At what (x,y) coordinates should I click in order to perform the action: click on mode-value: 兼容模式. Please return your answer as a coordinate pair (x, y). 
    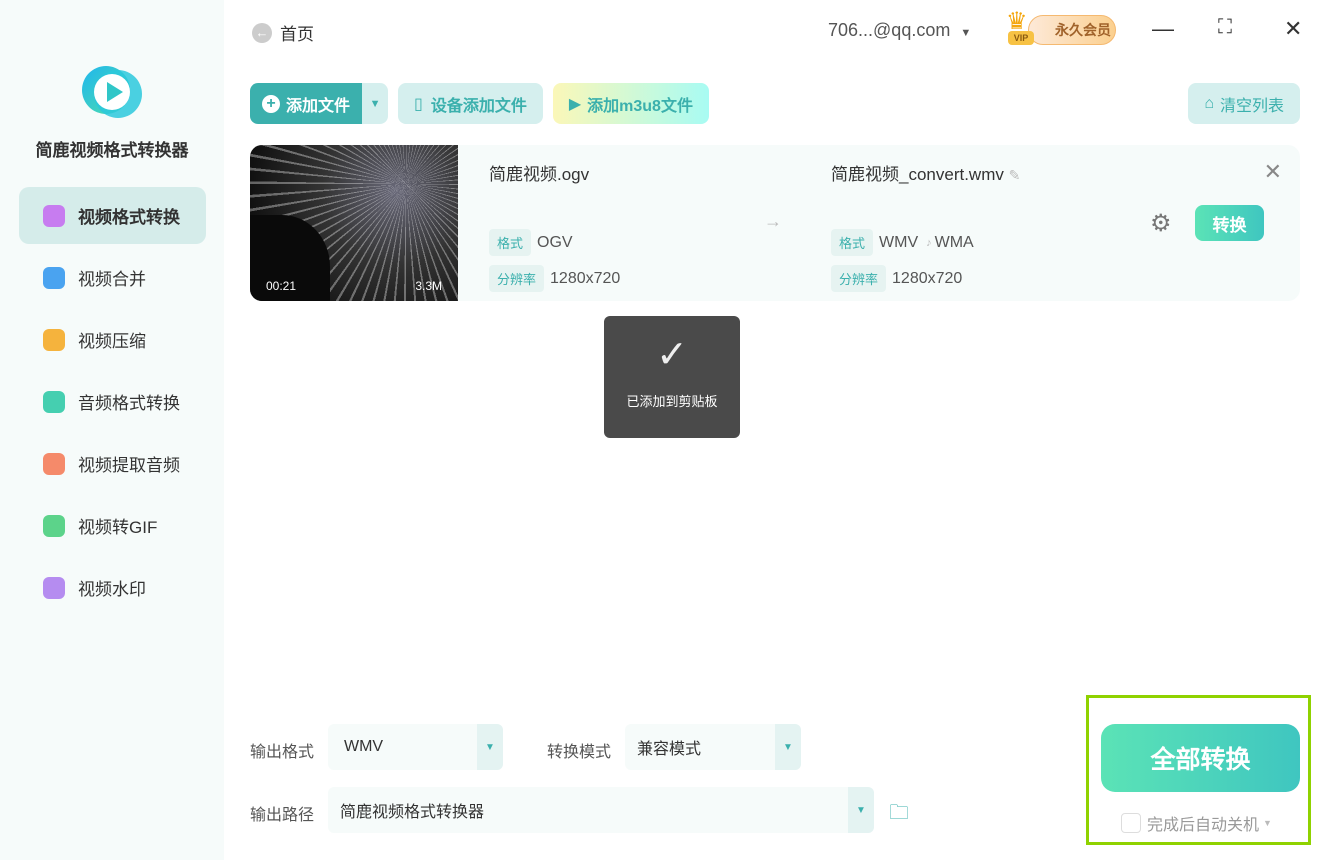
    Looking at the image, I should click on (669, 749).